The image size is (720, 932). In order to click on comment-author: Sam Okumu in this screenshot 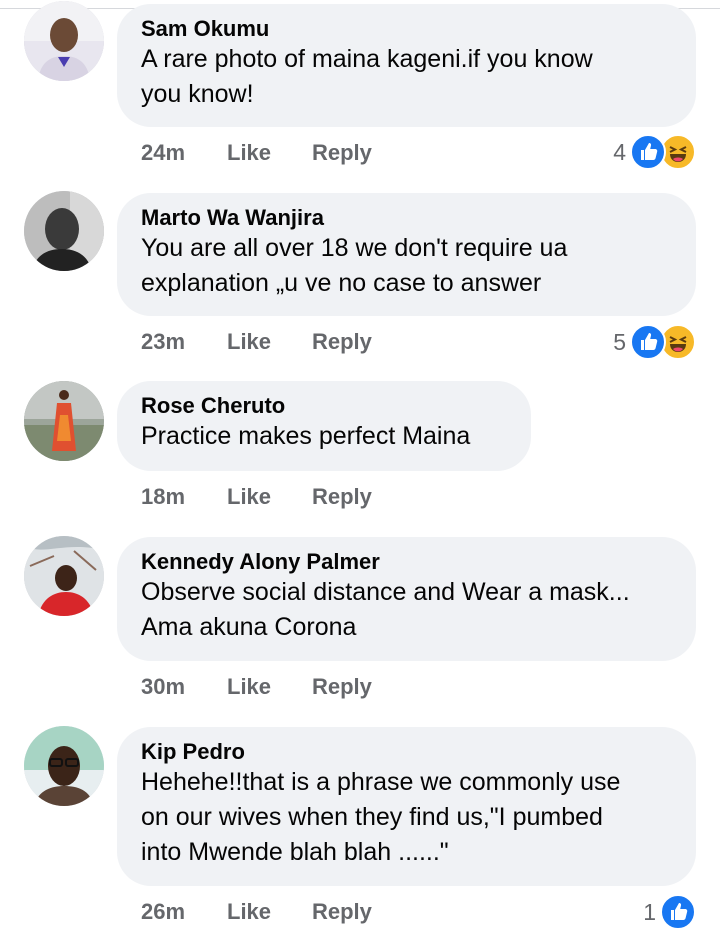, I will do `click(406, 29)`.